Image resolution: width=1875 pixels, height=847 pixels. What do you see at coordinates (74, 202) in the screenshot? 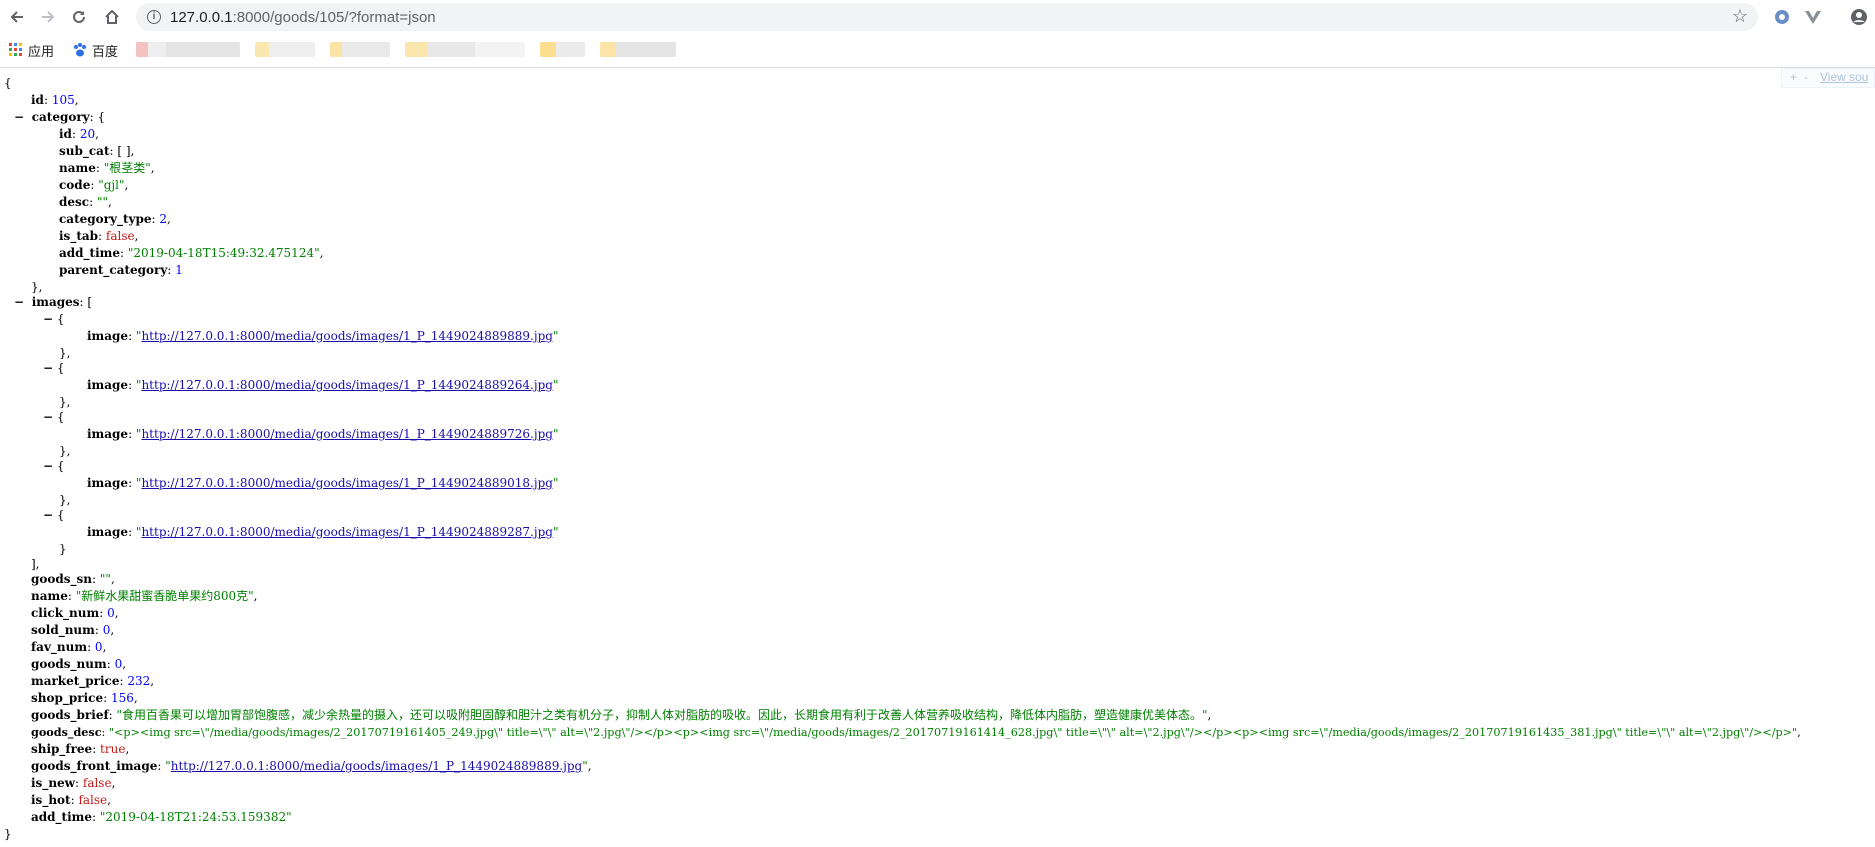
I see `json-key: desc` at bounding box center [74, 202].